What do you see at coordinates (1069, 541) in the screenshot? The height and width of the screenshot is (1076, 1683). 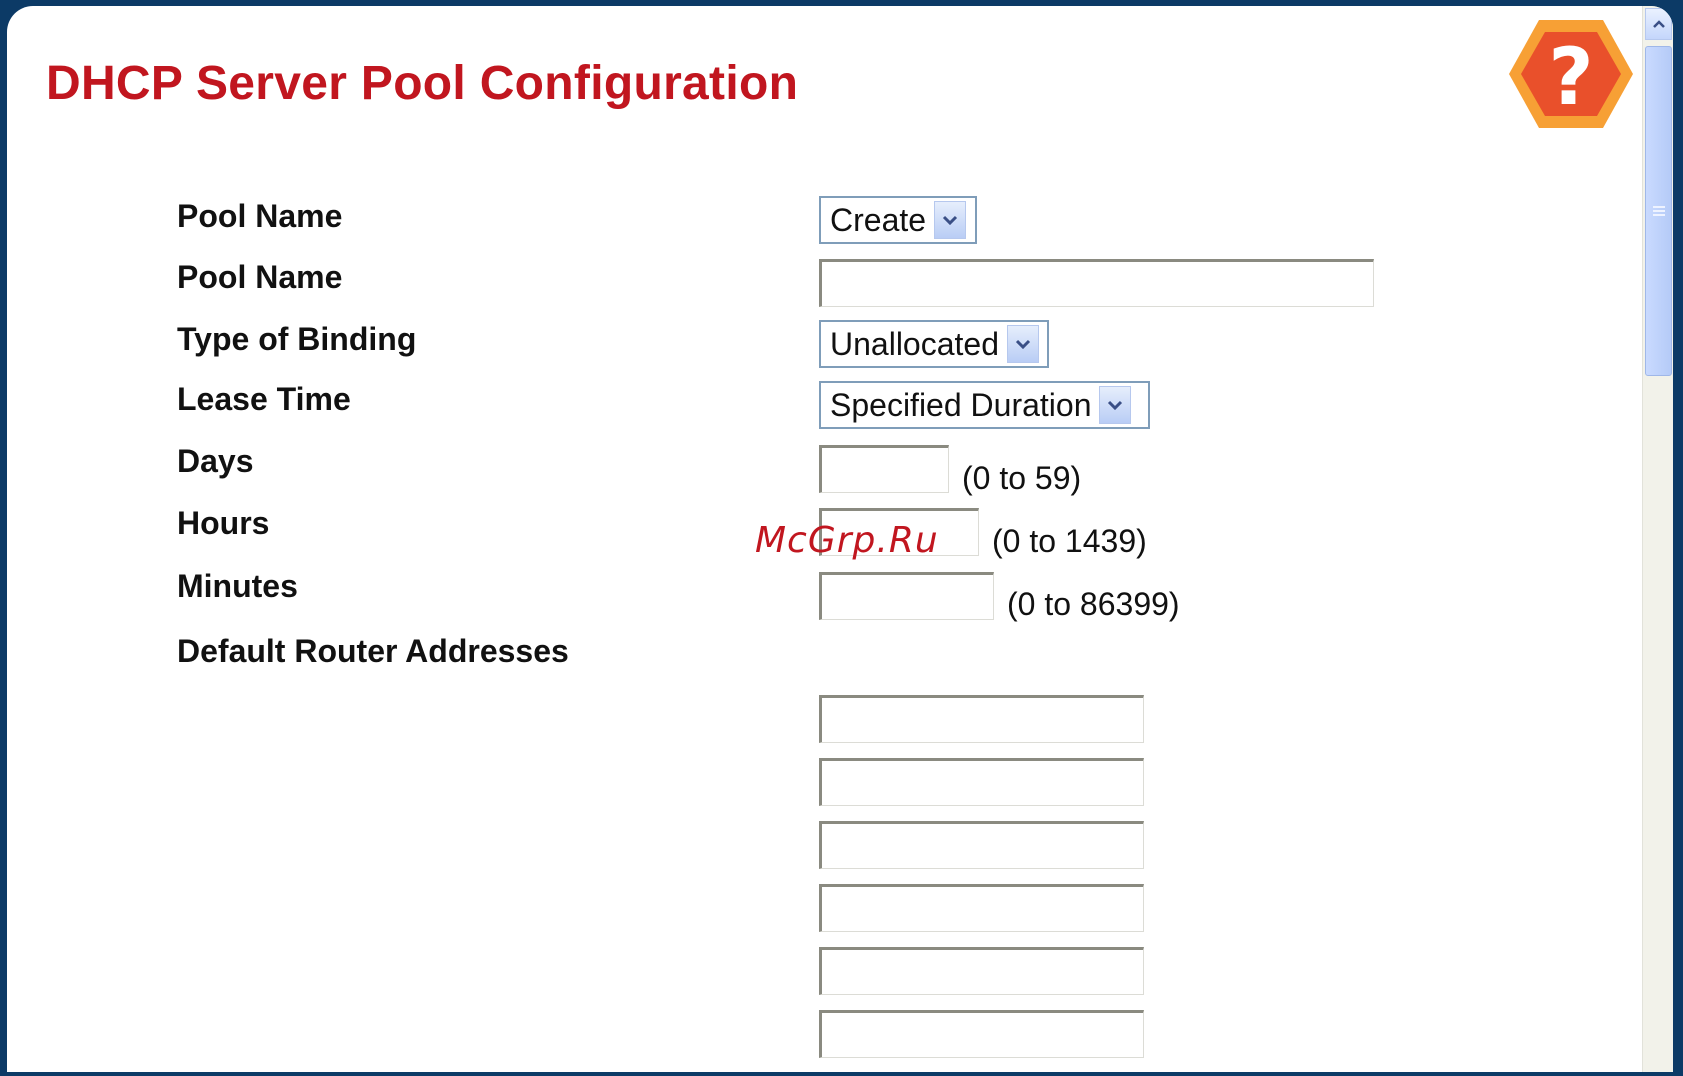 I see `hours-range-hint: (0 to 1439)` at bounding box center [1069, 541].